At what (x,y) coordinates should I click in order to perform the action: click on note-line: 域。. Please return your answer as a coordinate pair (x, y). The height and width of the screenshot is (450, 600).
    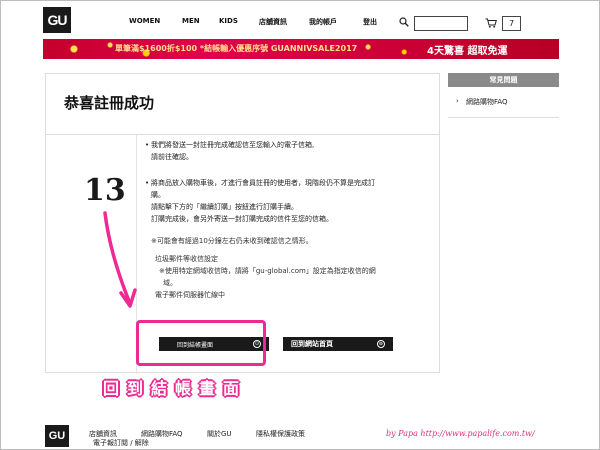
    Looking at the image, I should click on (170, 283).